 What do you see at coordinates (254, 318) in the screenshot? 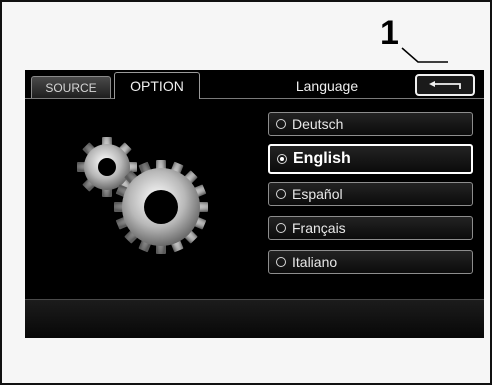
I see `bottom-bar` at bounding box center [254, 318].